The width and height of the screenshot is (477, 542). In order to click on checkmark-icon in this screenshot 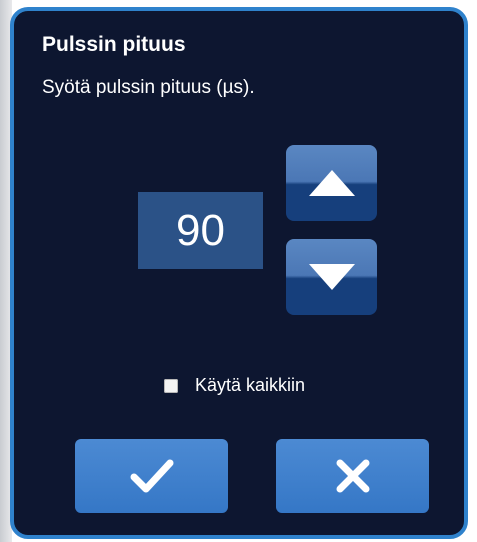, I will do `click(151, 476)`.